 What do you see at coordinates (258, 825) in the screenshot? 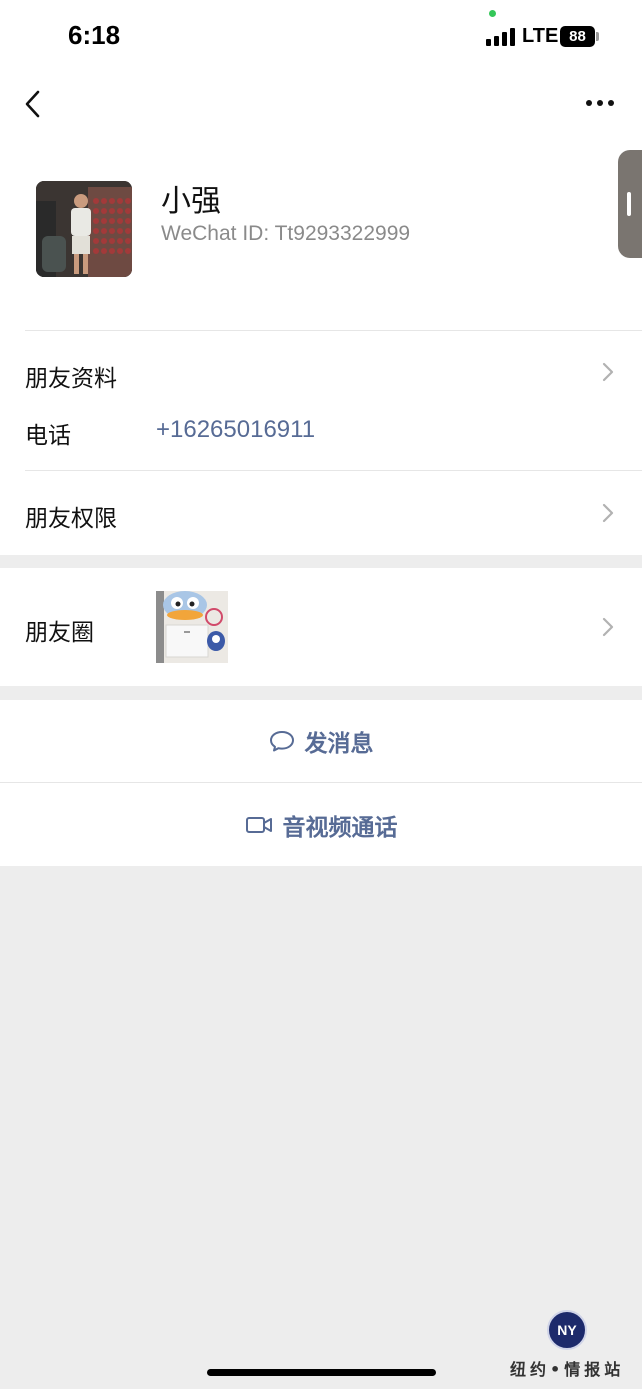
I see `video-camera-icon` at bounding box center [258, 825].